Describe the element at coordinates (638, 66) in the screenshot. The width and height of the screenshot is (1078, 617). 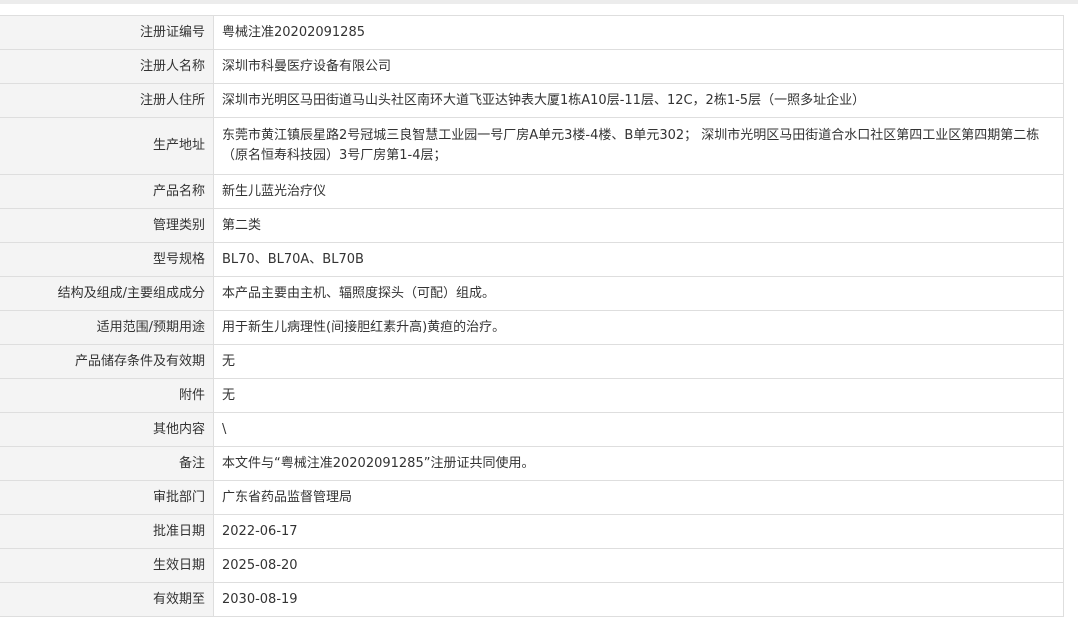
I see `row-value-registrant-name: 深圳市科曼医疗设备有限公司` at that location.